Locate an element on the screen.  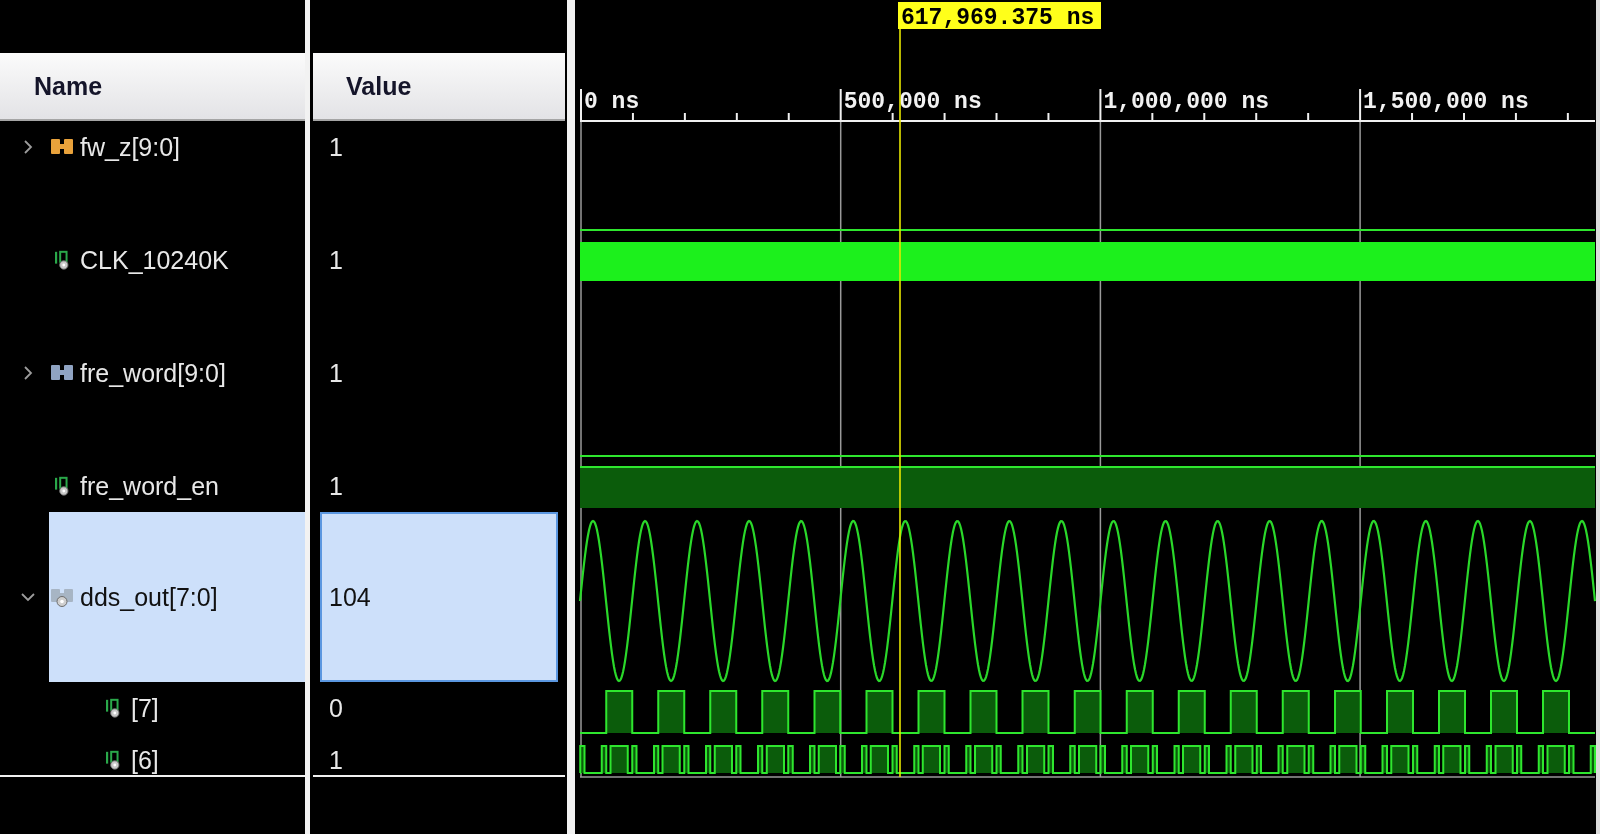
column-header: Value is located at coordinates (439, 87).